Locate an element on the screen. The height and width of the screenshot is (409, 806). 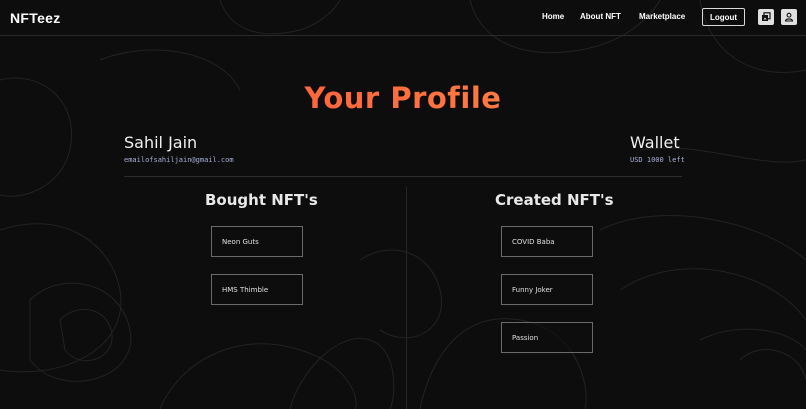
bought-nft-card: Neon Guts is located at coordinates (257, 241).